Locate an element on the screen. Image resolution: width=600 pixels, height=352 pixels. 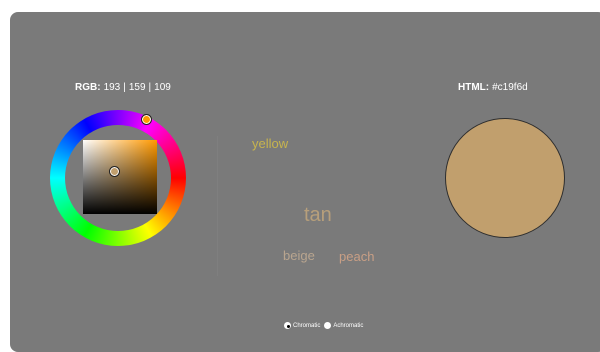
html-readout: HTML: #c19f6d is located at coordinates (493, 87).